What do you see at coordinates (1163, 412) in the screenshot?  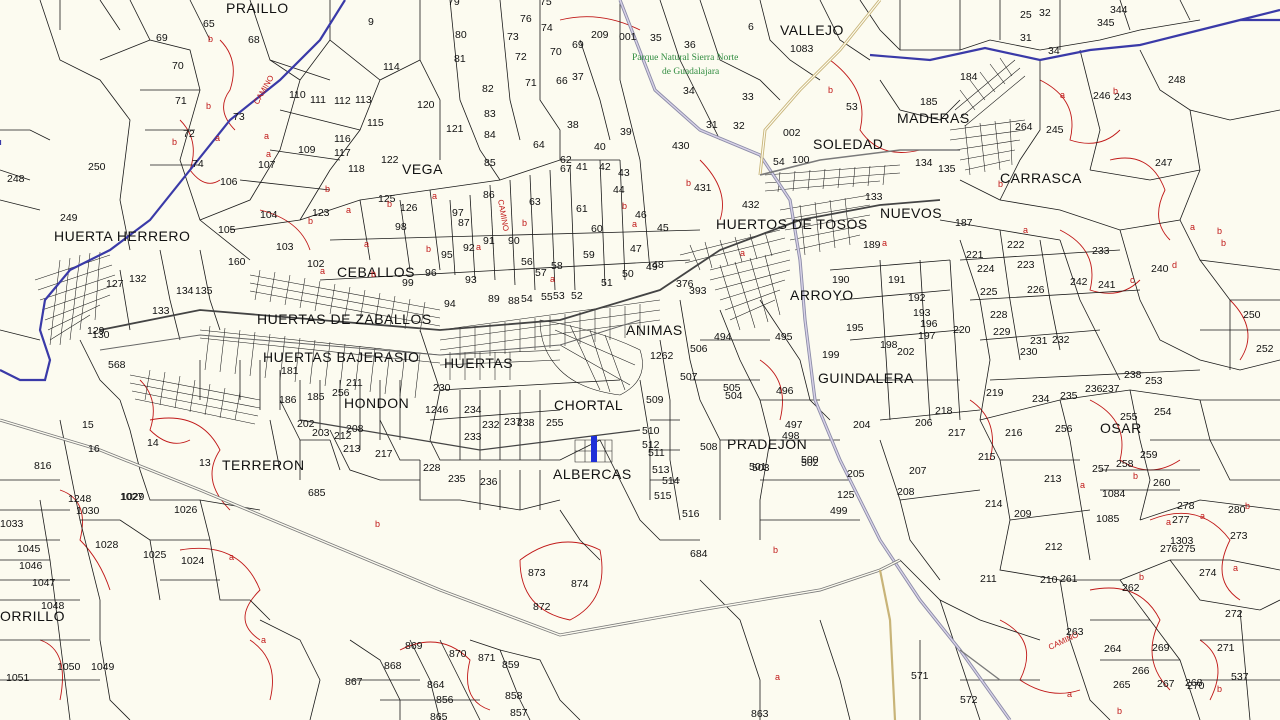 I see `parcel-number: 254` at bounding box center [1163, 412].